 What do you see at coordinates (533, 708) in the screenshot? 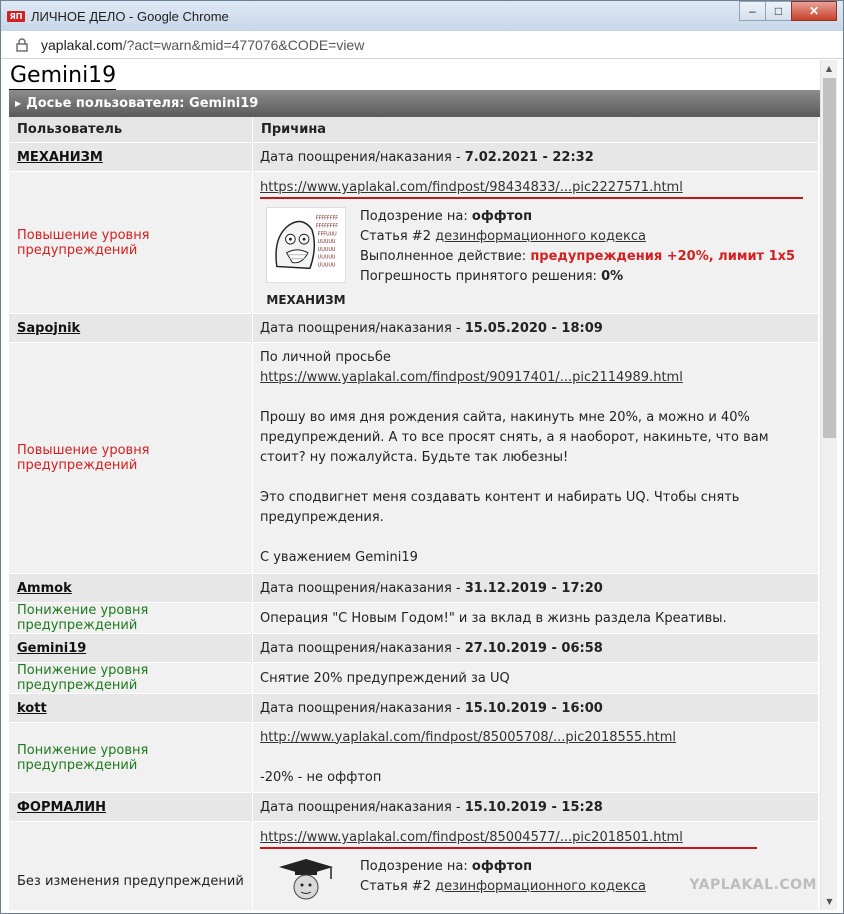
I see `entry-date: 15.10.2019 - 16:00` at bounding box center [533, 708].